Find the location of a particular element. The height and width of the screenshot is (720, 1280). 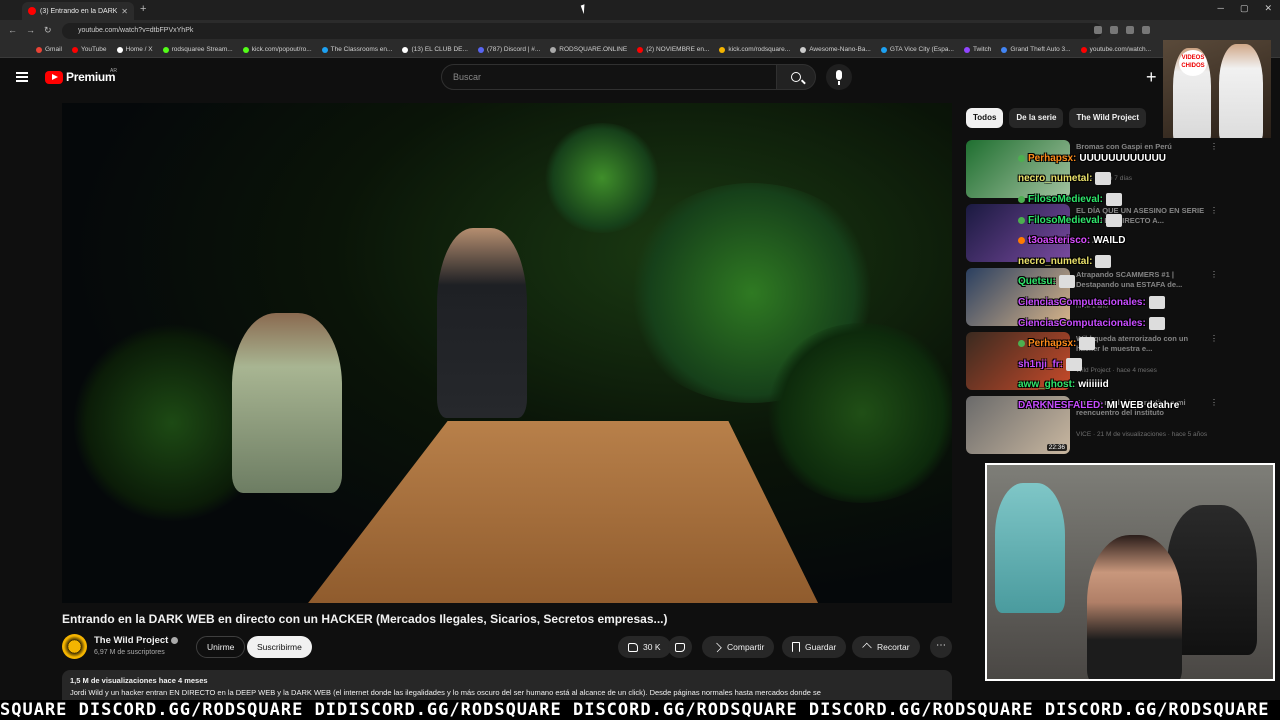

close-window-icon: ✕ is located at coordinates (1268, 8).